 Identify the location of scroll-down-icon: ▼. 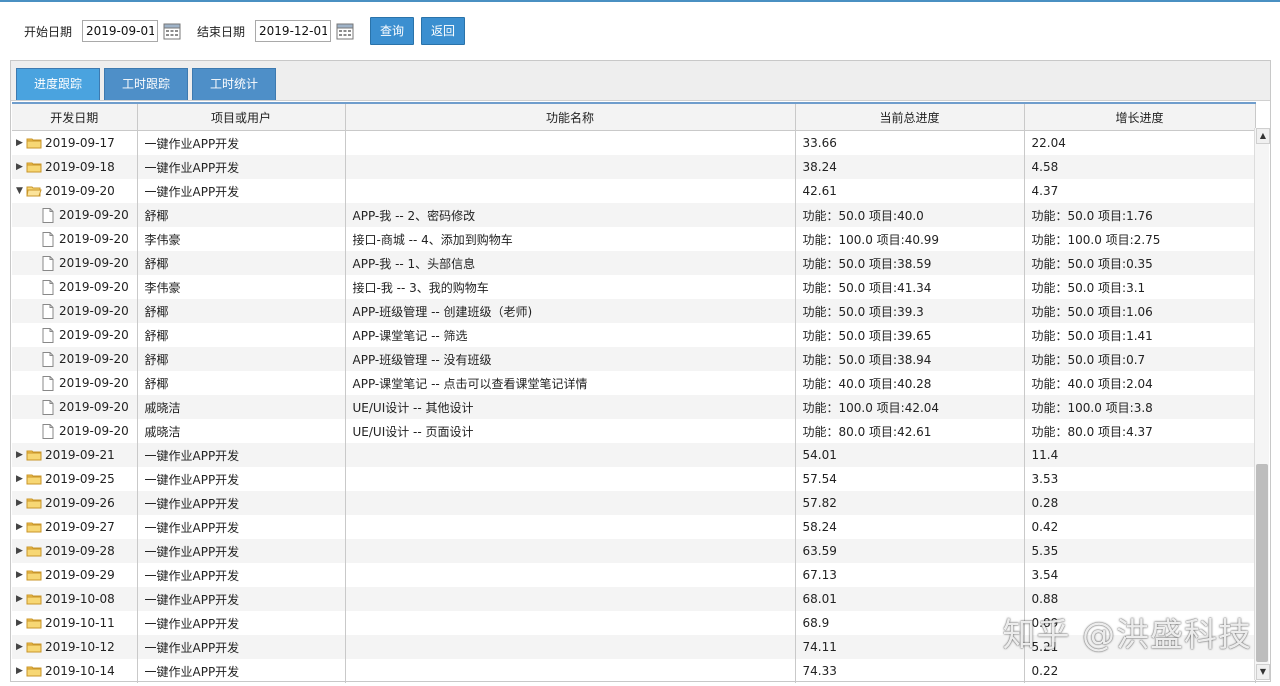
(1263, 672).